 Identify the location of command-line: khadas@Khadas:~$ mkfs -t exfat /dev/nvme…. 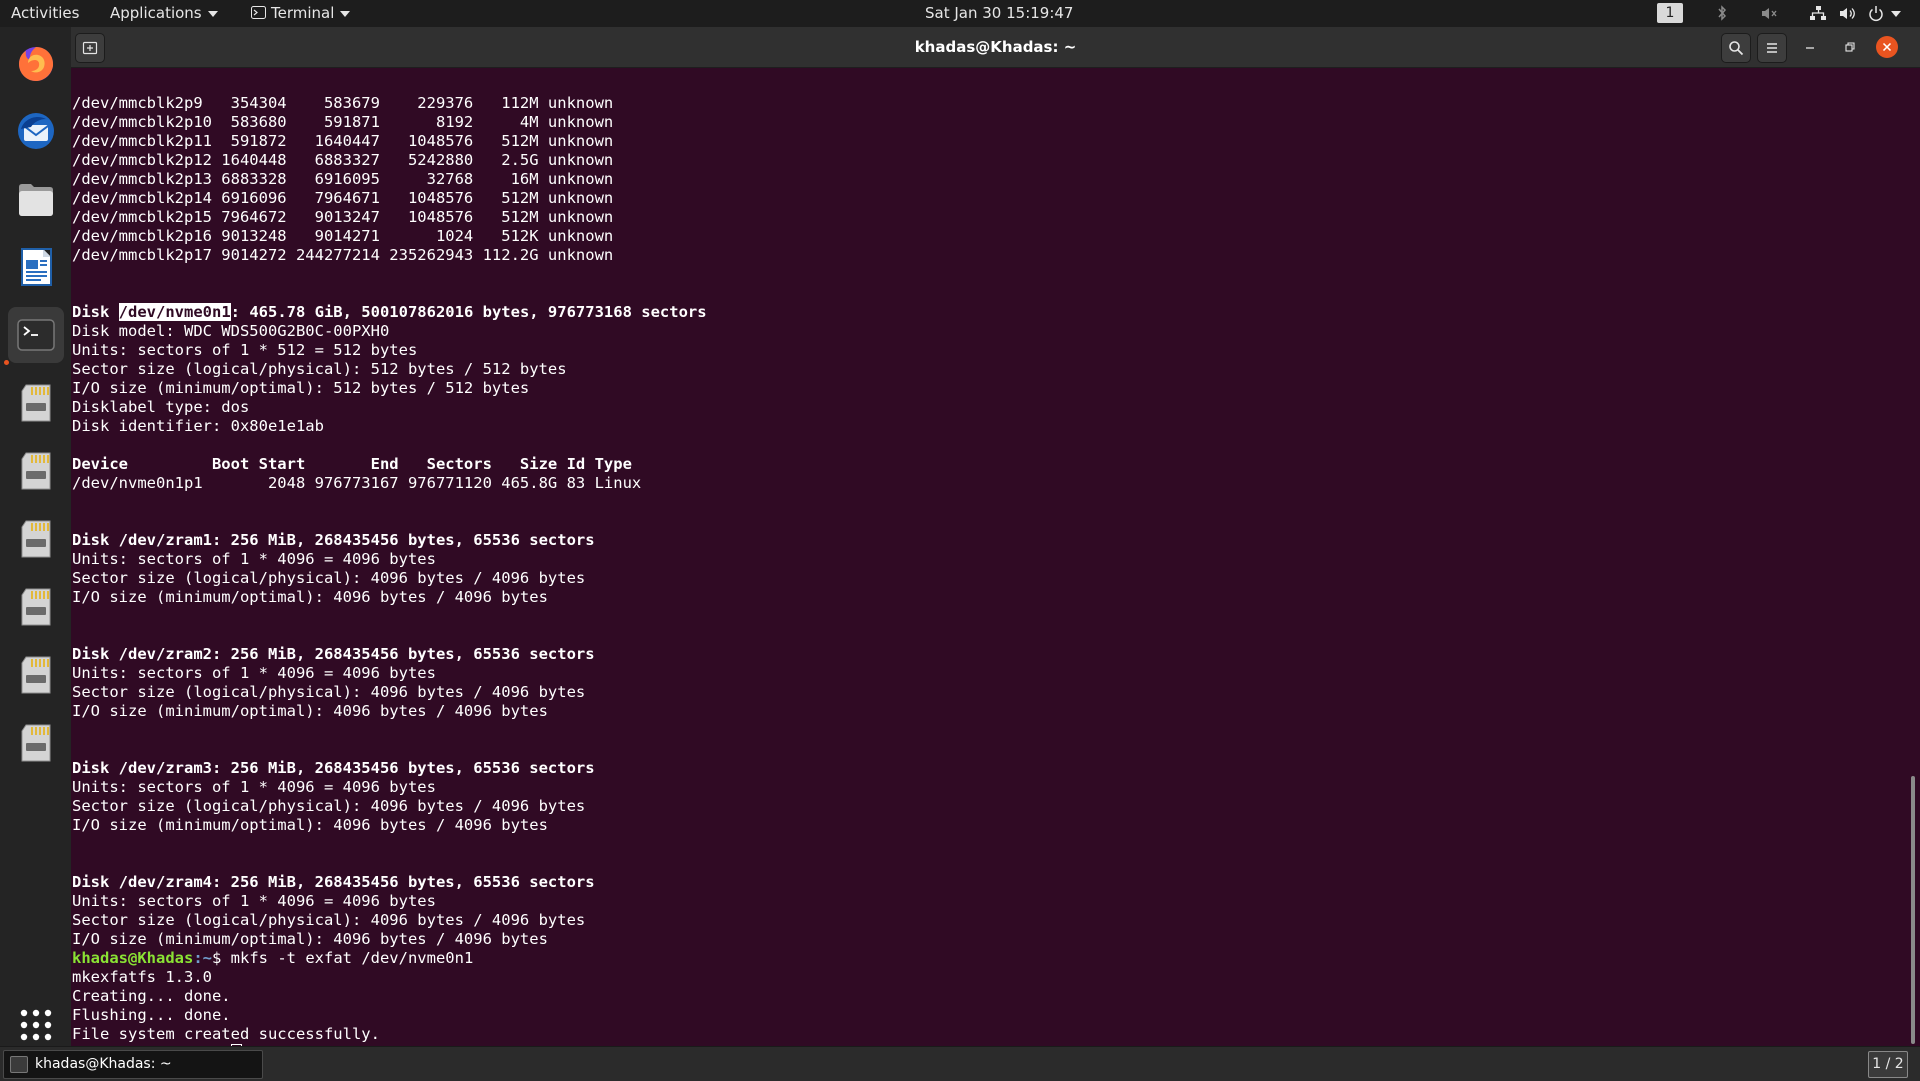
(272, 958).